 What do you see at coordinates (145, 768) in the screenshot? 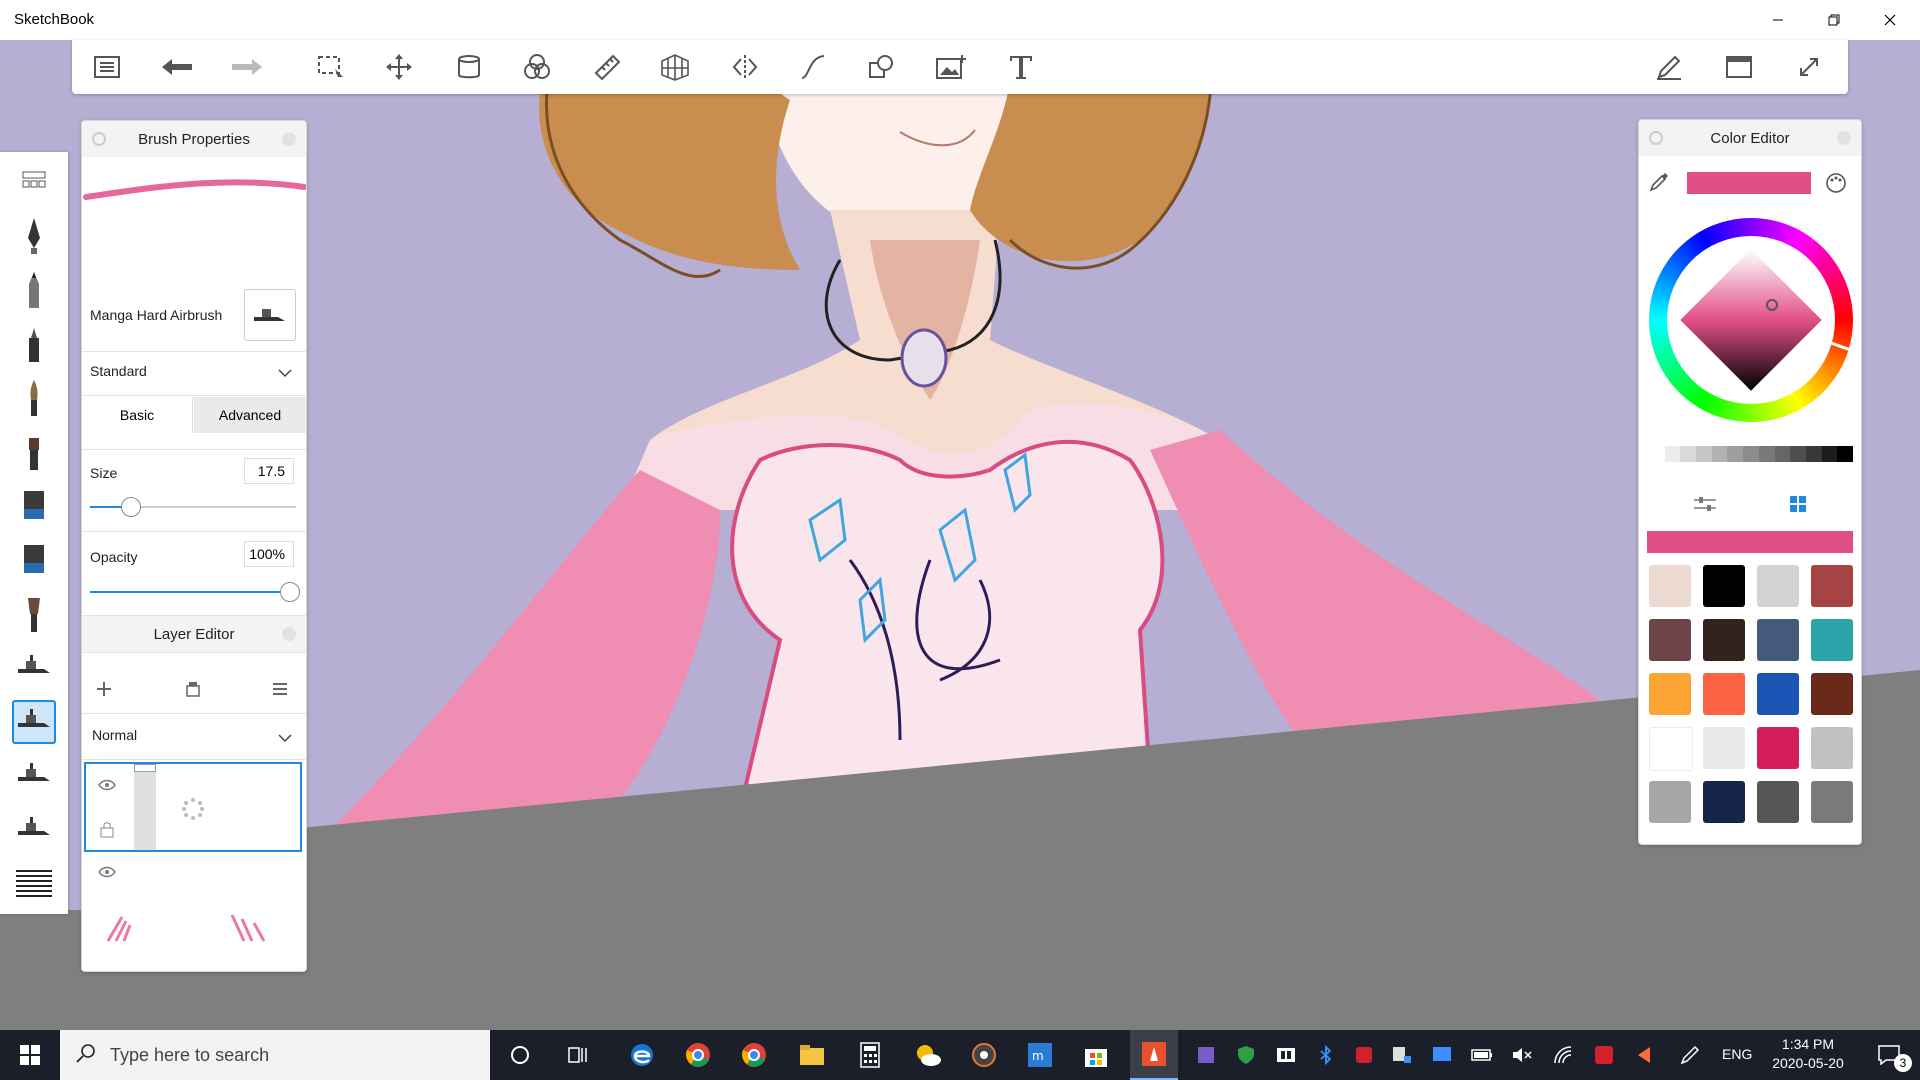
I see `layer-opacity-handle` at bounding box center [145, 768].